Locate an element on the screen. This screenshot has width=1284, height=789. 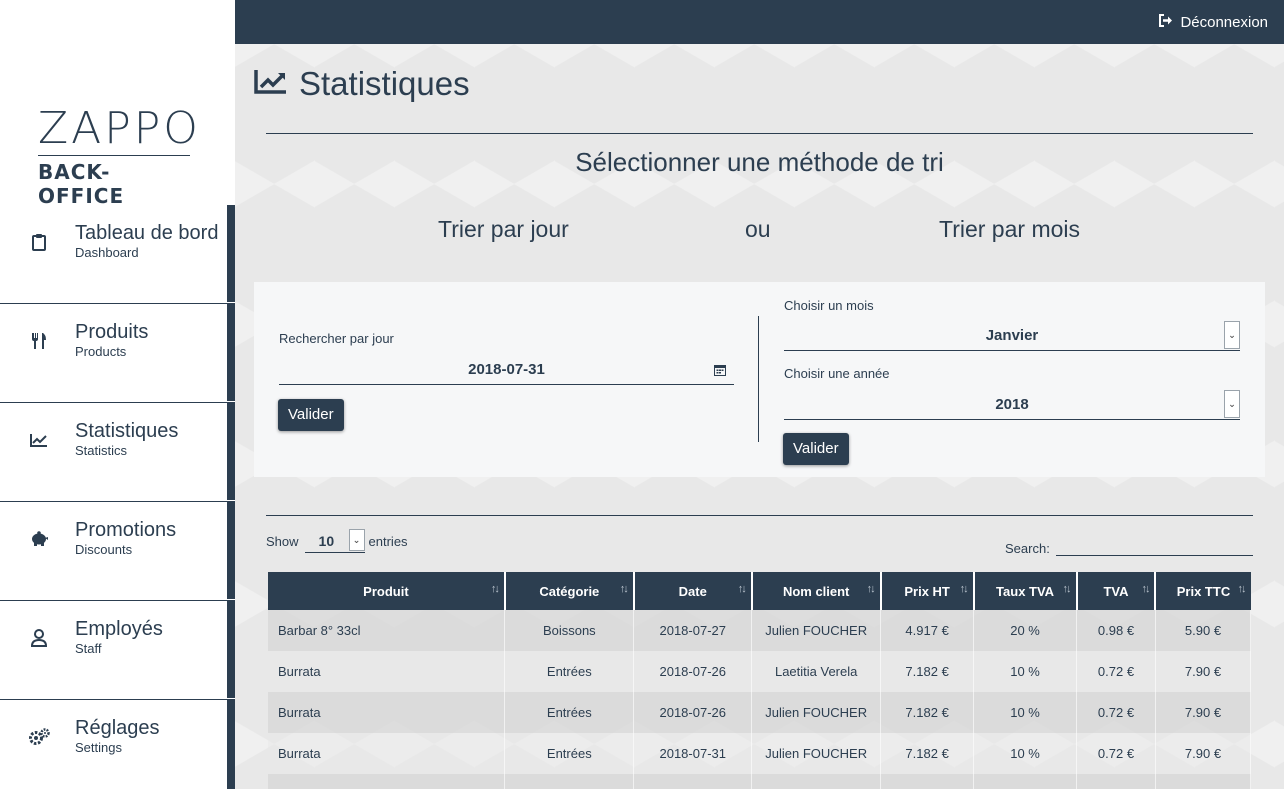
sidebar-item-subtitle: Staff is located at coordinates (88, 648).